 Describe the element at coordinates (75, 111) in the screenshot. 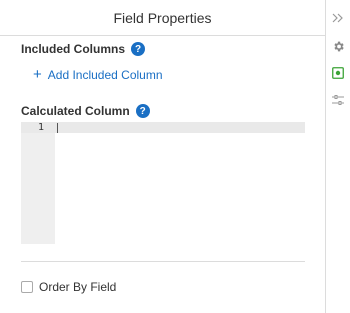

I see `calculated-column-label: Calculated Column` at that location.